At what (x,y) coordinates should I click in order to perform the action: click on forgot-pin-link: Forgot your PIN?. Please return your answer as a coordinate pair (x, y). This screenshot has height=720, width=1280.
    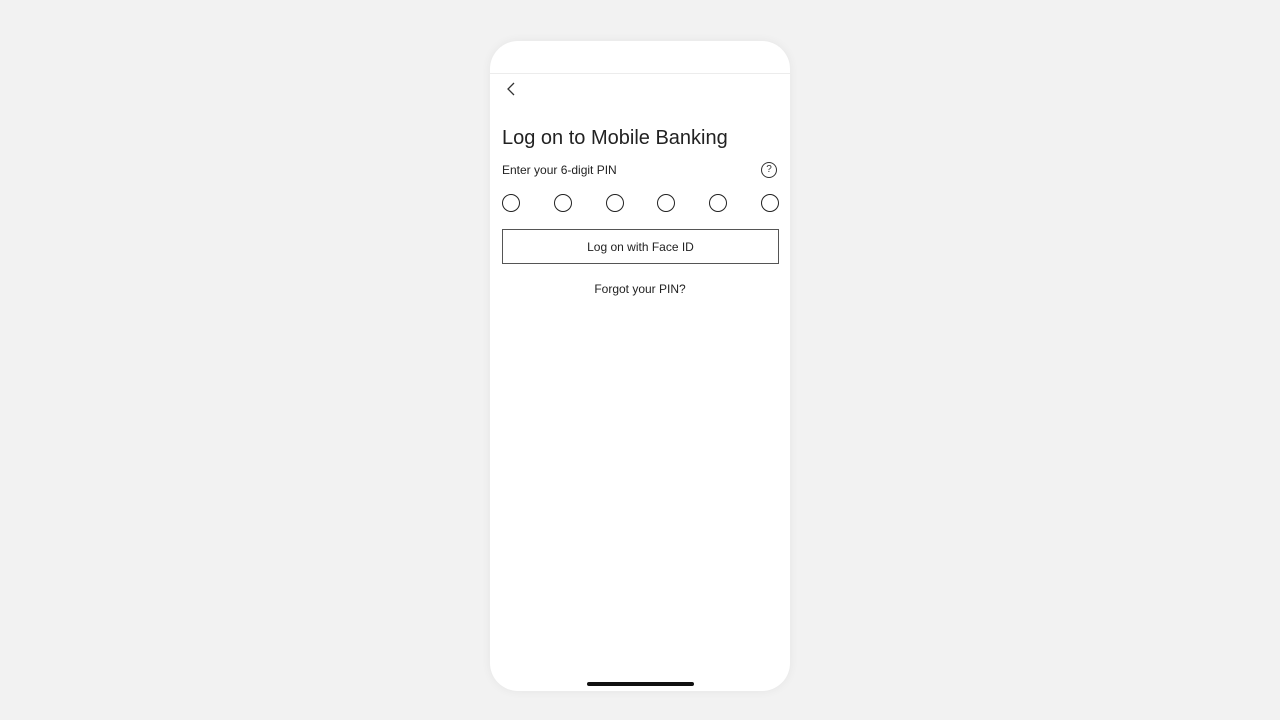
    Looking at the image, I should click on (640, 289).